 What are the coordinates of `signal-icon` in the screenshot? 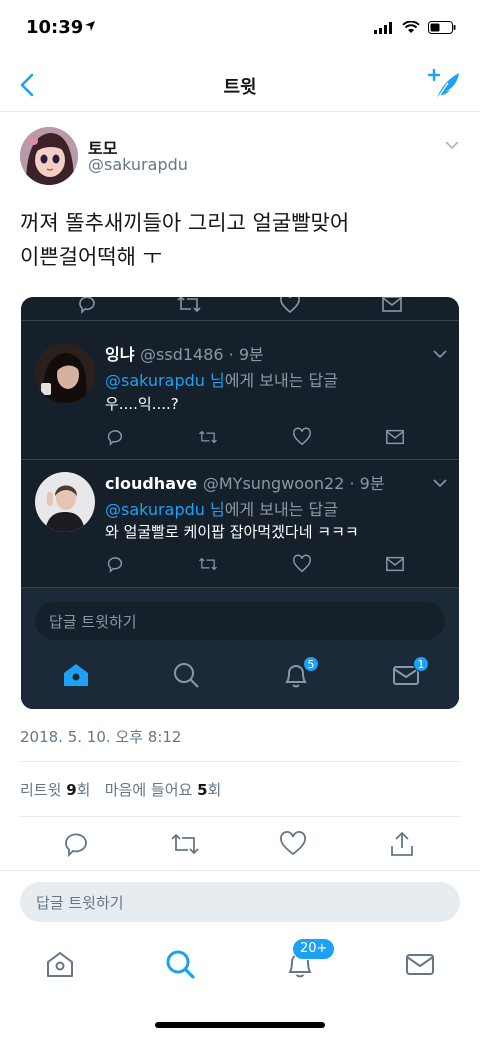 It's located at (383, 27).